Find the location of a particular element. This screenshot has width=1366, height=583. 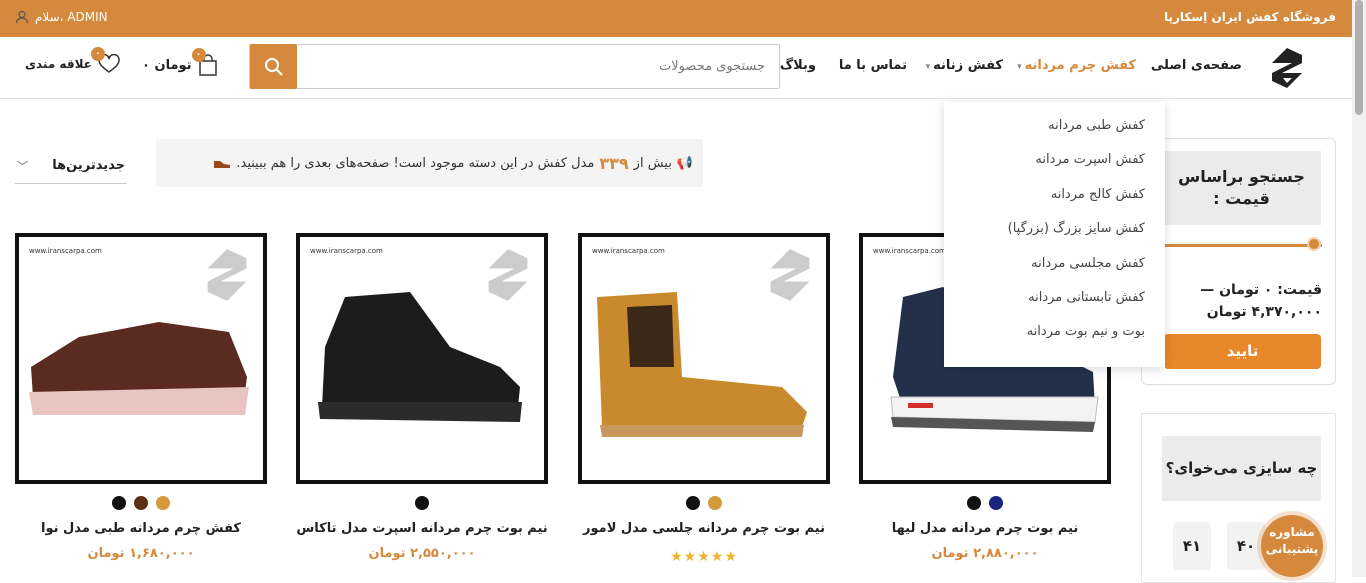

apply-filter-button: تایید is located at coordinates (1242, 351).